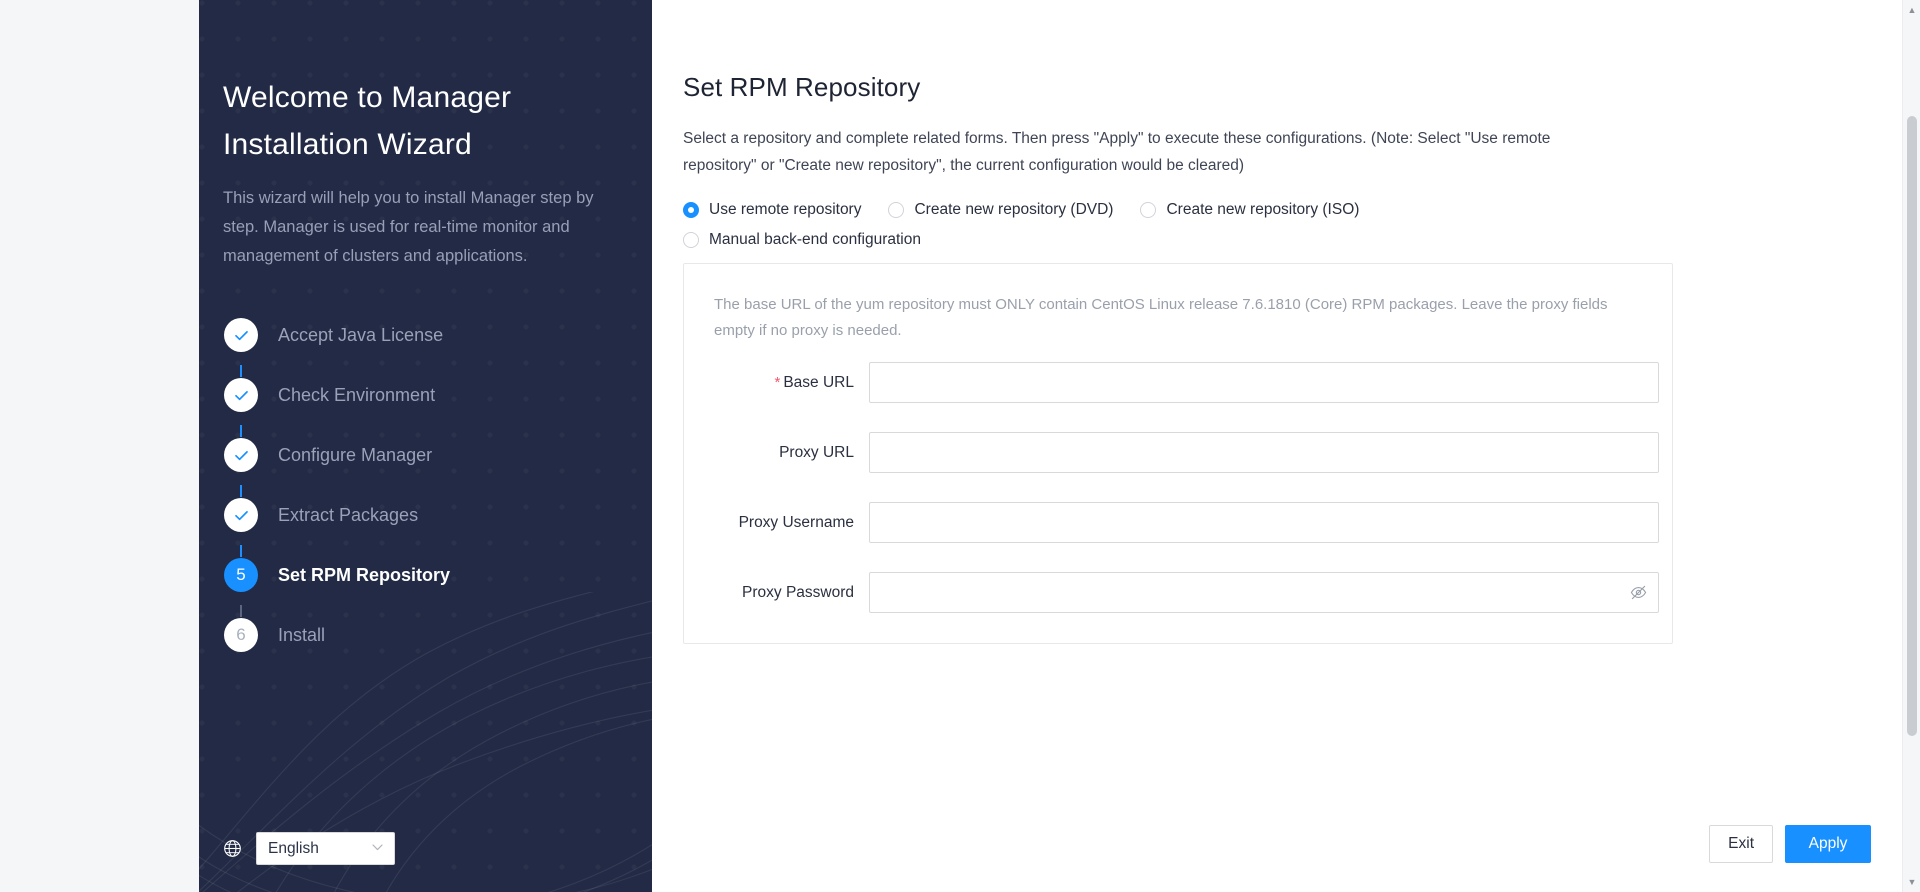  Describe the element at coordinates (777, 382) in the screenshot. I see `required-marker: *` at that location.